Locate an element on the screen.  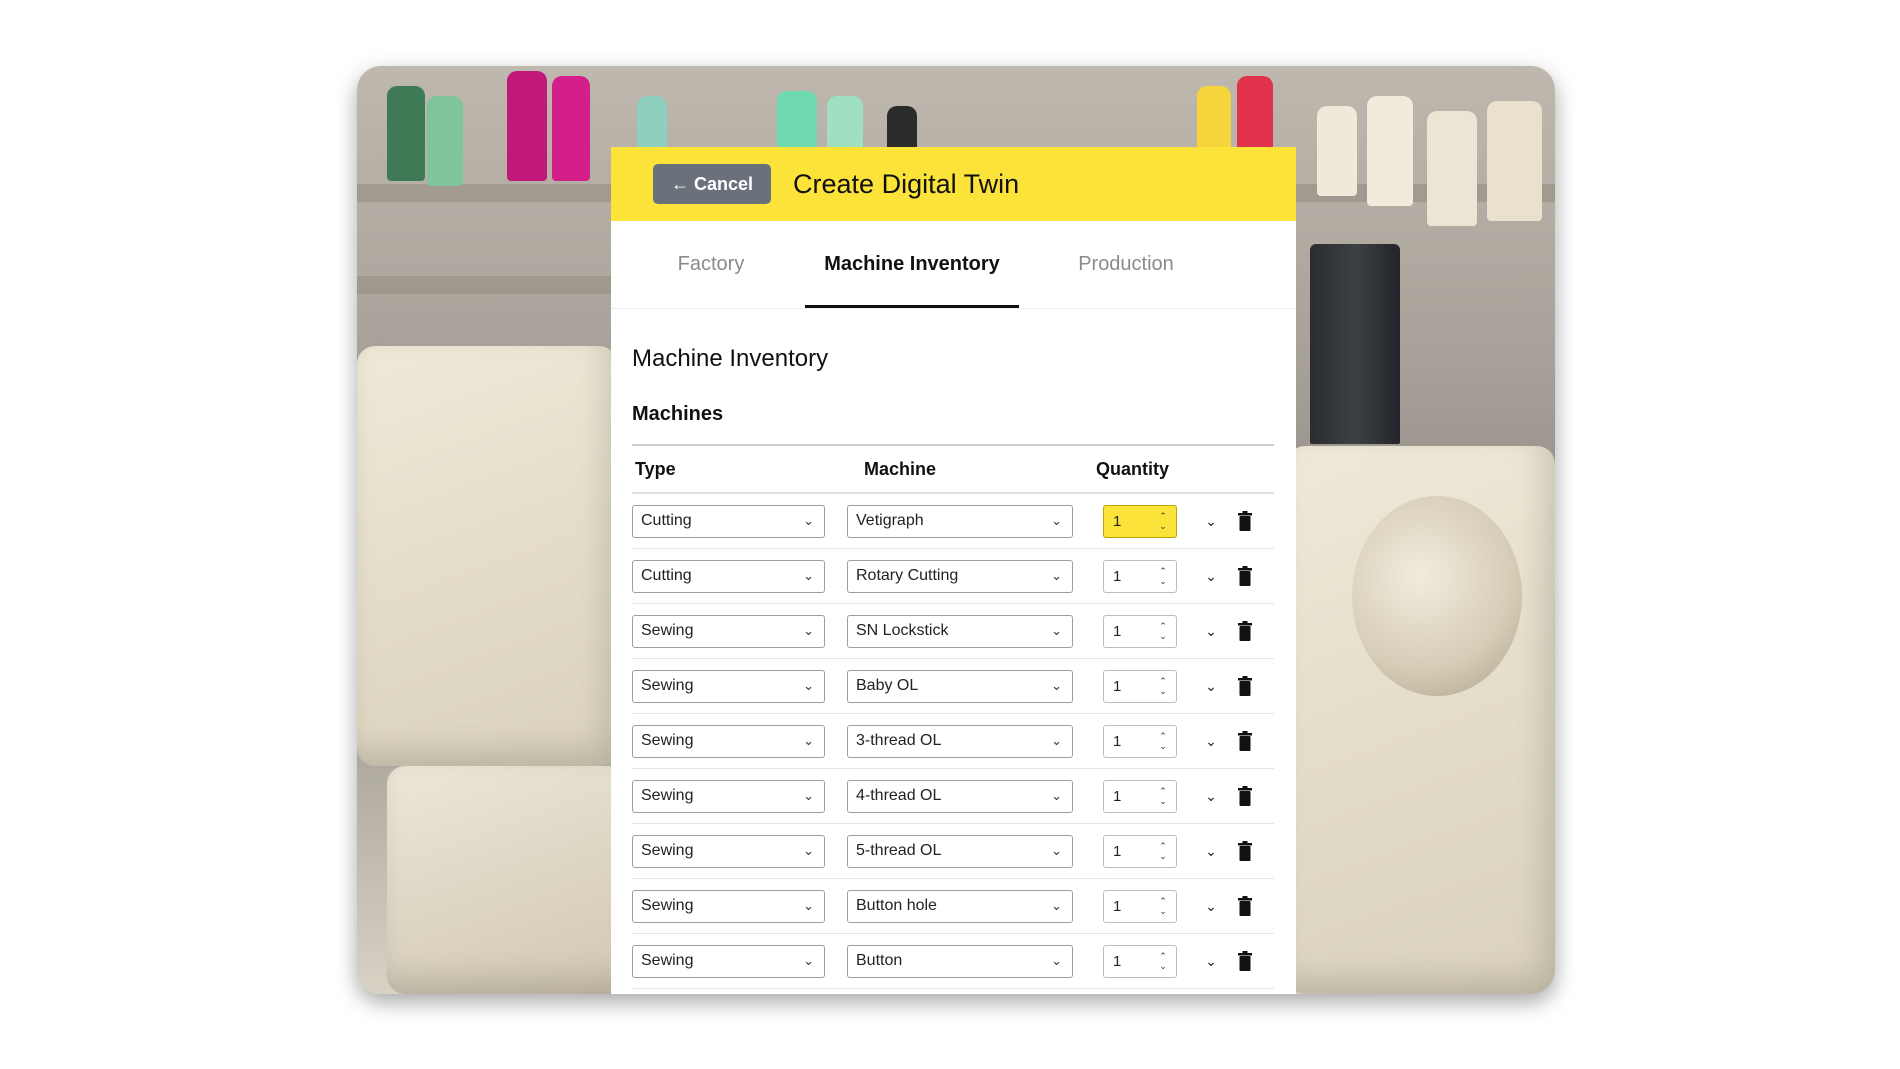
machine-select: Rotary Cutting ⌄ is located at coordinates (960, 576).